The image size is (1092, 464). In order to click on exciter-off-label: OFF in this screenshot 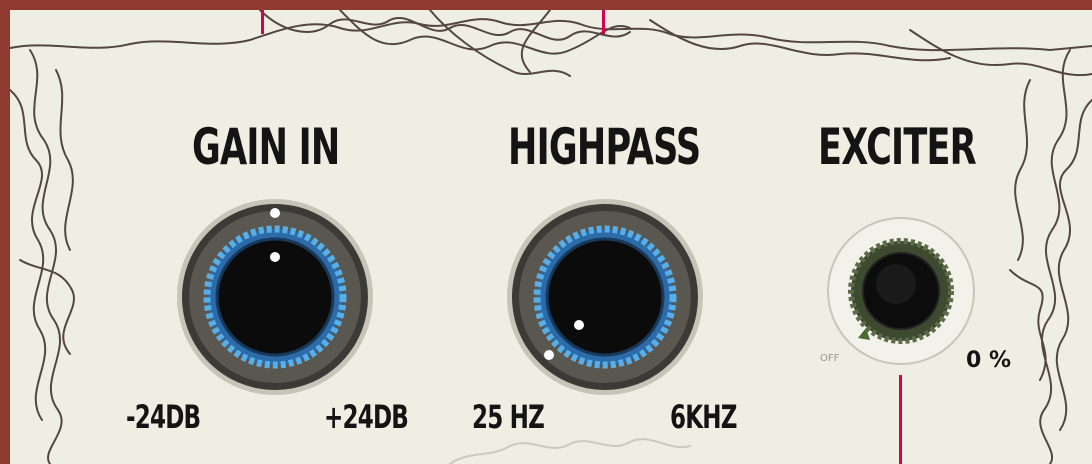, I will do `click(830, 358)`.